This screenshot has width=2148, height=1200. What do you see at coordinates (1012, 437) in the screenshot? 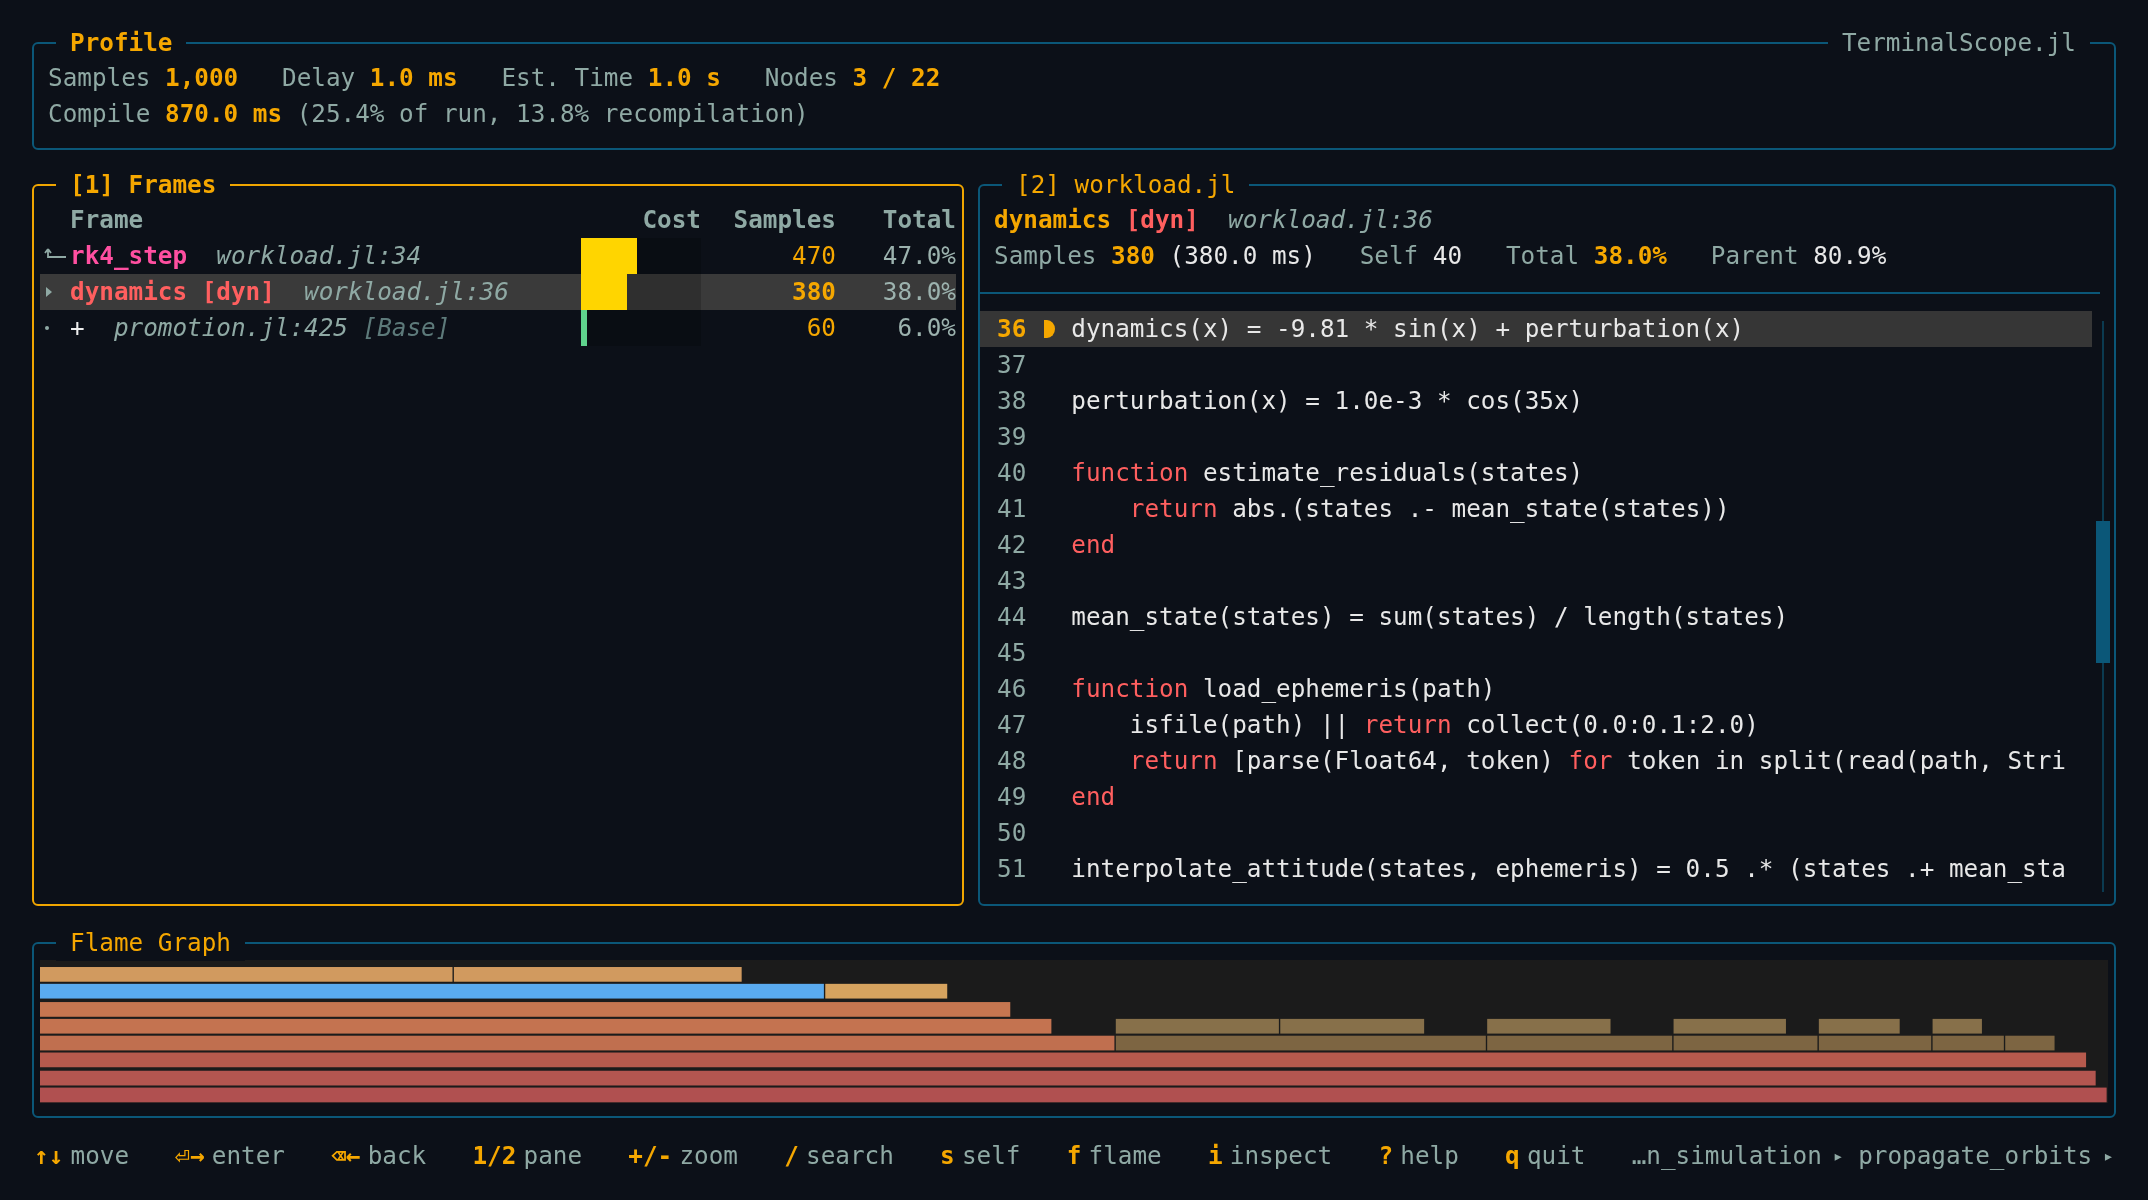
I see `line-number: 39` at bounding box center [1012, 437].